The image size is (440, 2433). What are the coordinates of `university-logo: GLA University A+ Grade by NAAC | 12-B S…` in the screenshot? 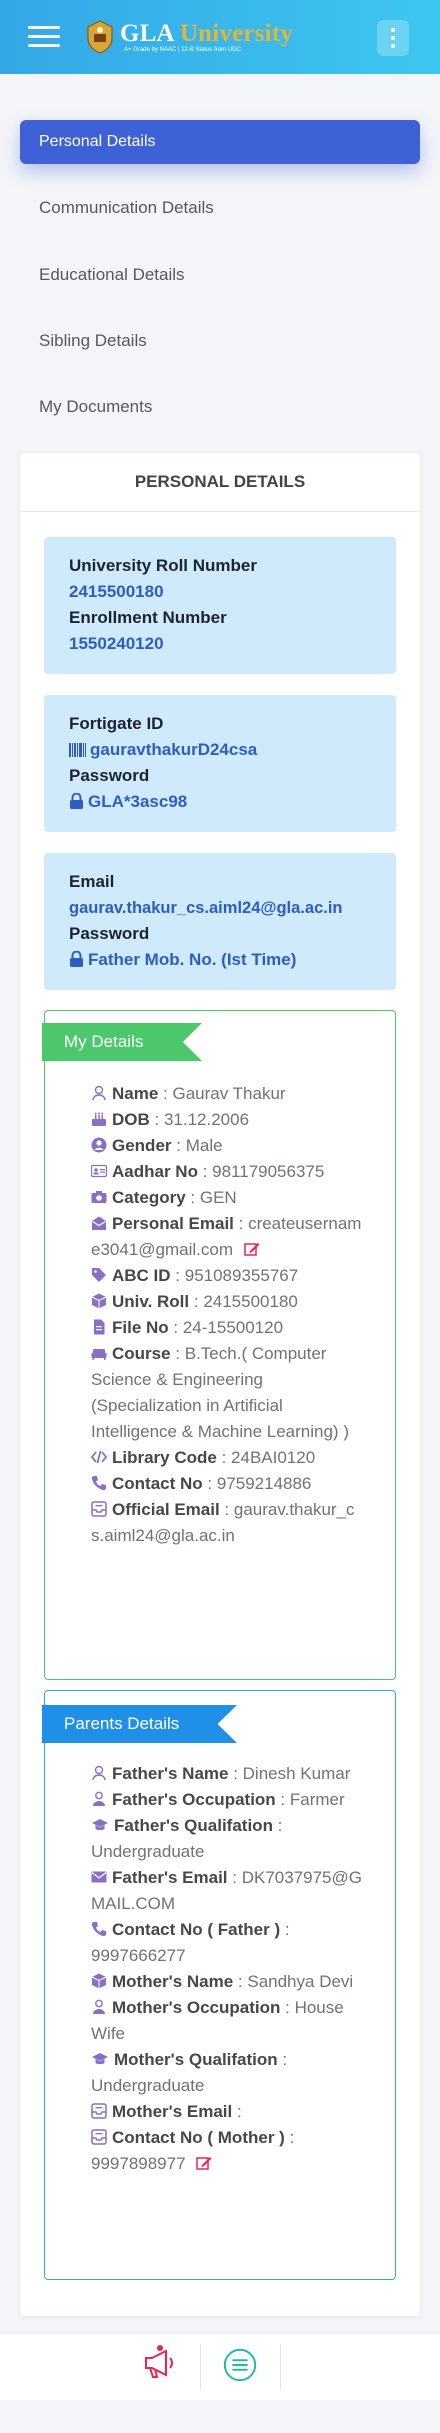 It's located at (191, 40).